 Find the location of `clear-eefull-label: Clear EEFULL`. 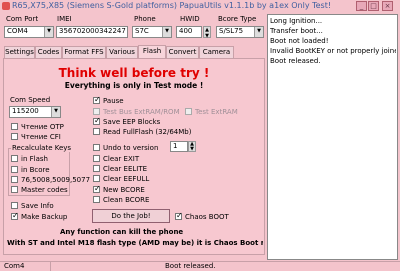

clear-eefull-label: Clear EEFULL is located at coordinates (126, 179).